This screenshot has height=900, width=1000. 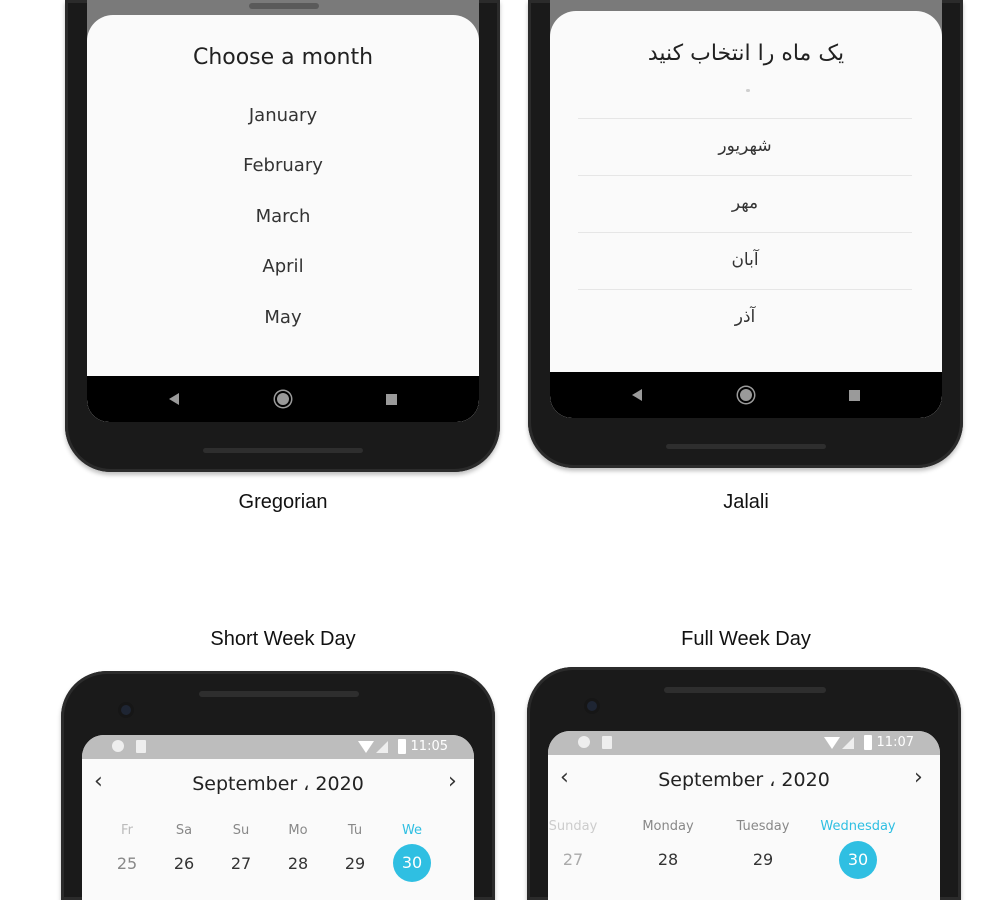 What do you see at coordinates (745, 204) in the screenshot?
I see `month-option: مهر` at bounding box center [745, 204].